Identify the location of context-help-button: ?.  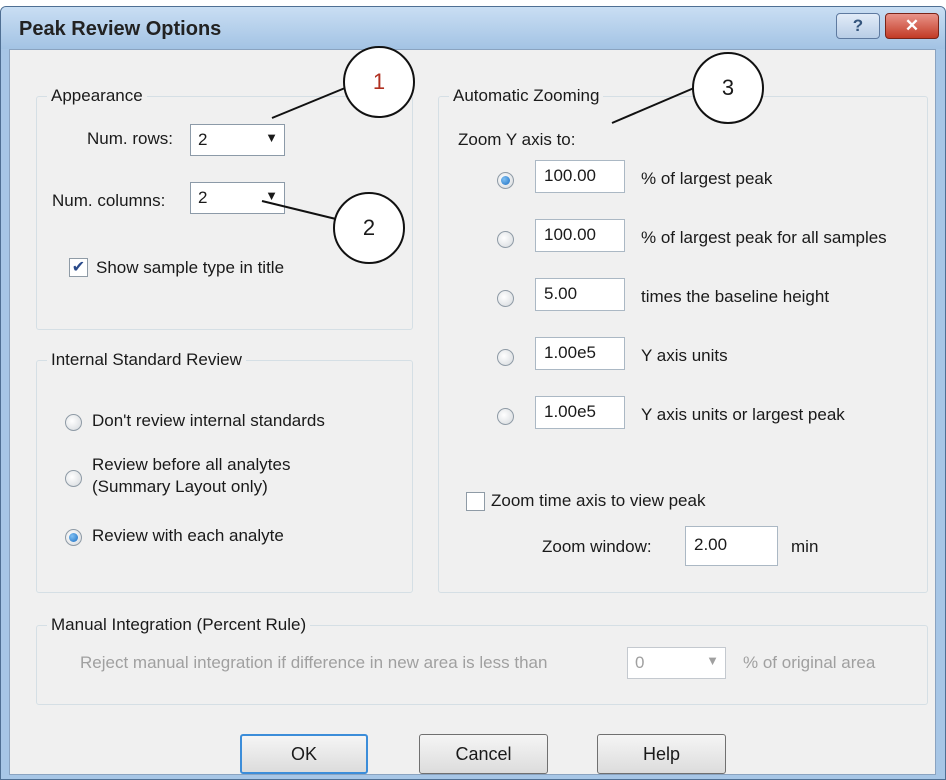
(858, 26).